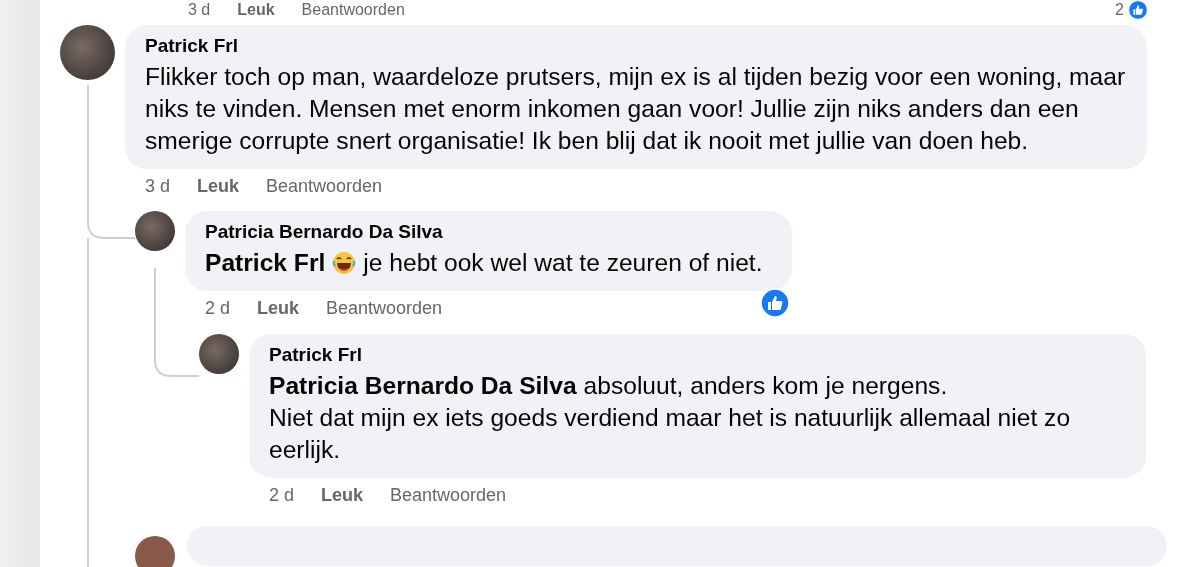  I want to click on like-reaction-icon, so click(1138, 10).